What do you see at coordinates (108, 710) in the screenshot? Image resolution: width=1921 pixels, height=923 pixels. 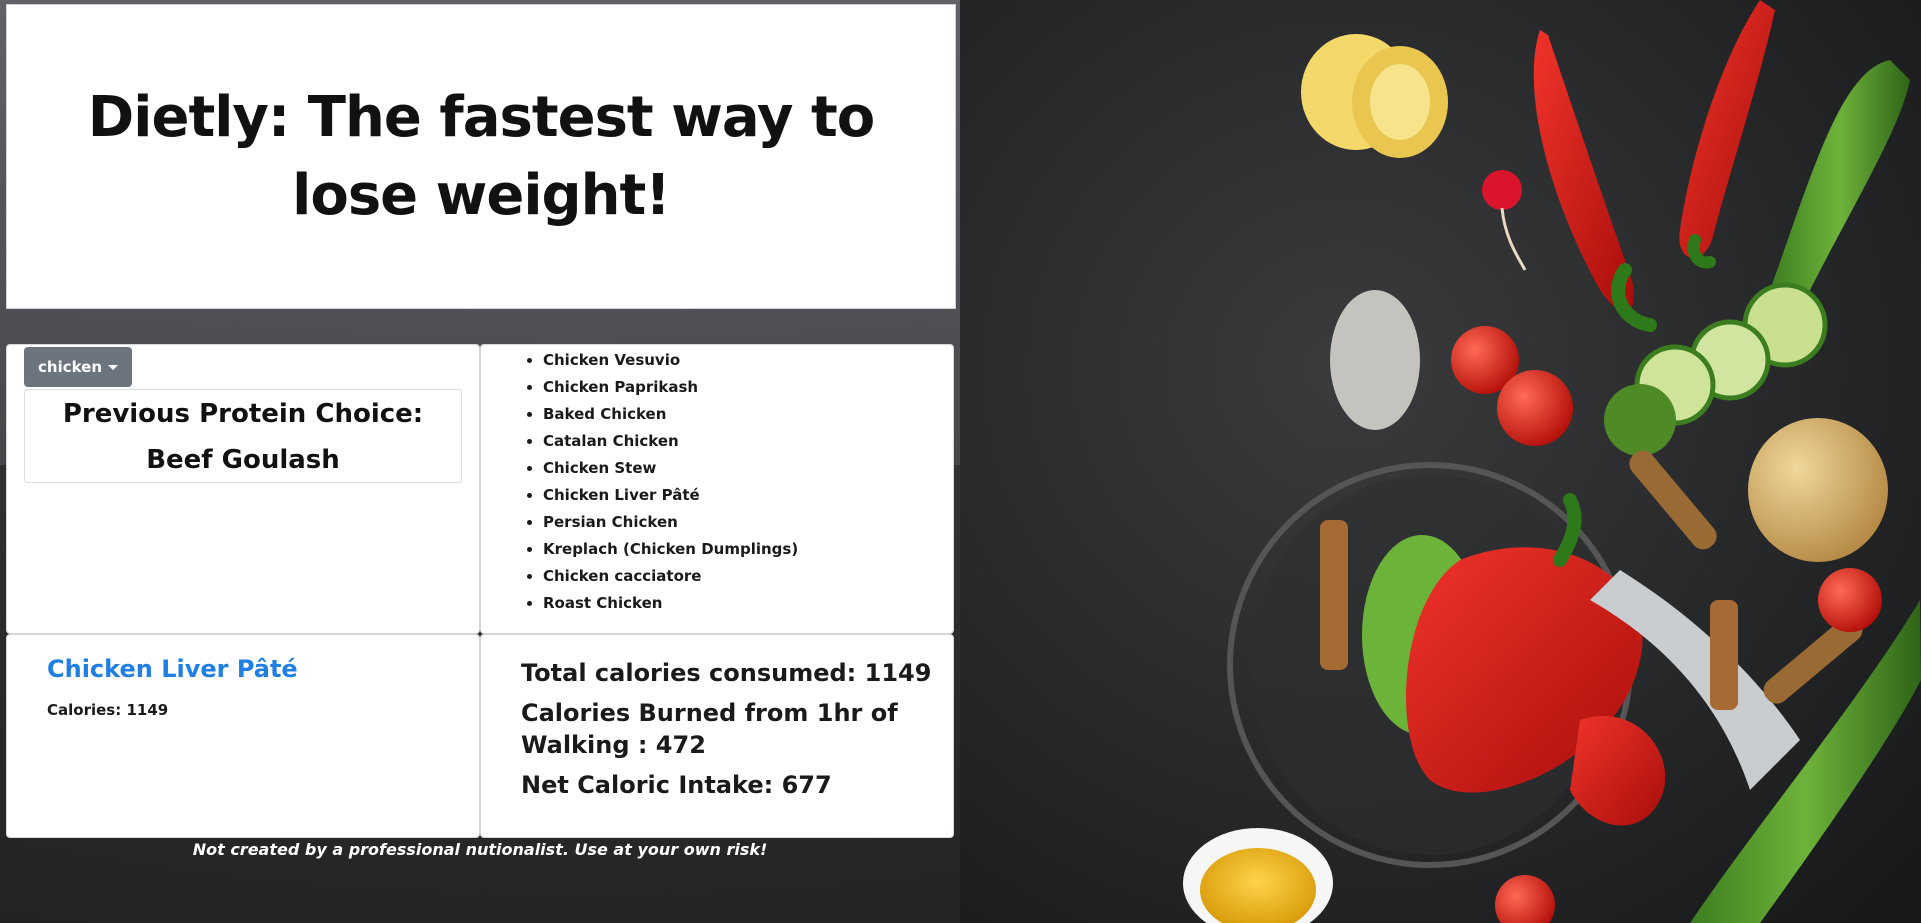 I see `selected-recipe-calories: Calories: 1149` at bounding box center [108, 710].